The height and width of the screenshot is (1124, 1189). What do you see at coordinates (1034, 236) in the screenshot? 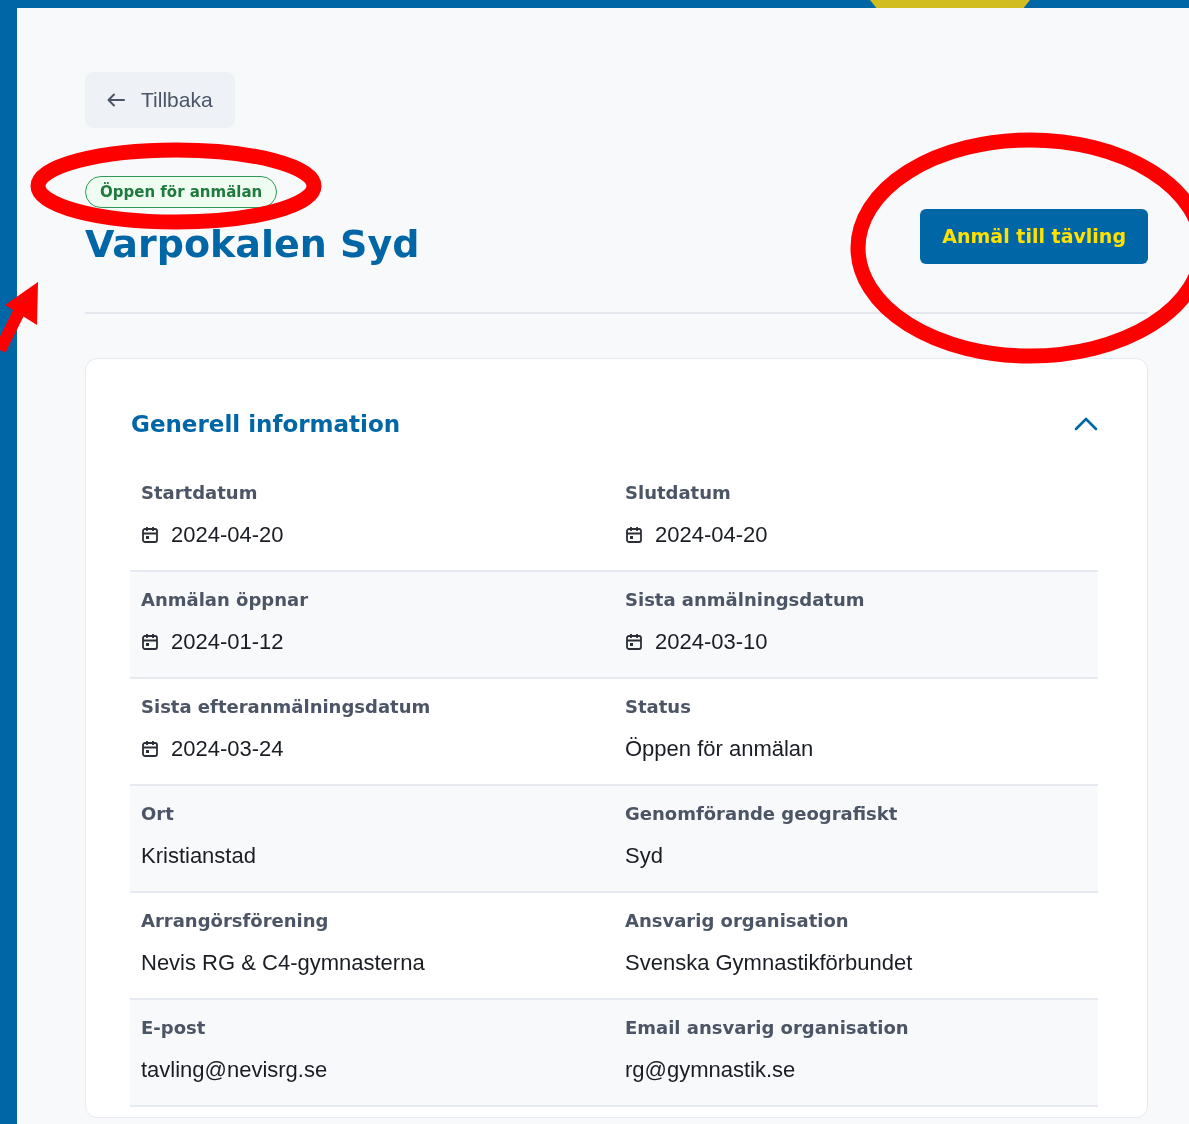
I see `register-button: Anmäl till tävling` at bounding box center [1034, 236].